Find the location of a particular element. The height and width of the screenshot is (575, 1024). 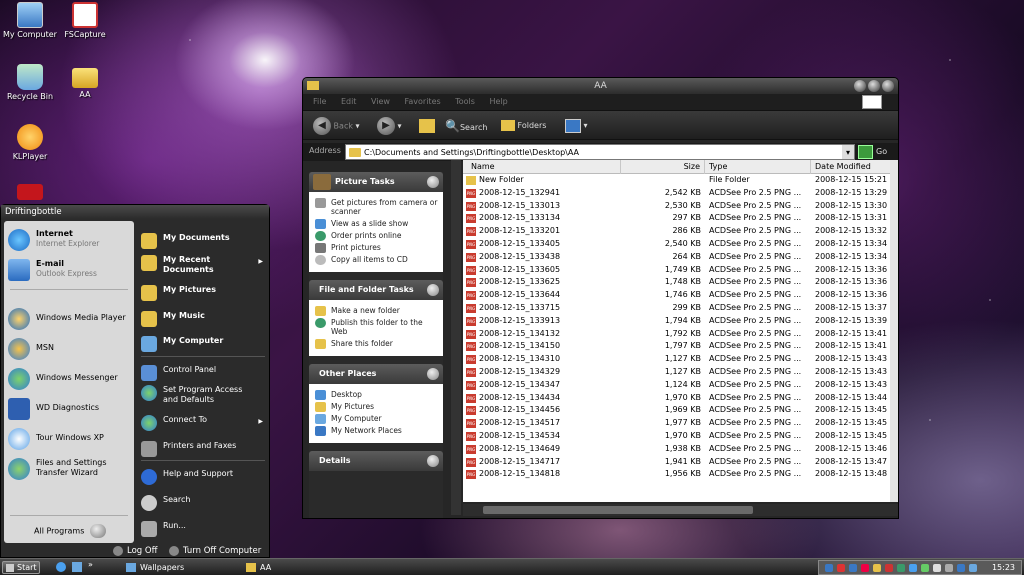

menu-view: View is located at coordinates (380, 101).